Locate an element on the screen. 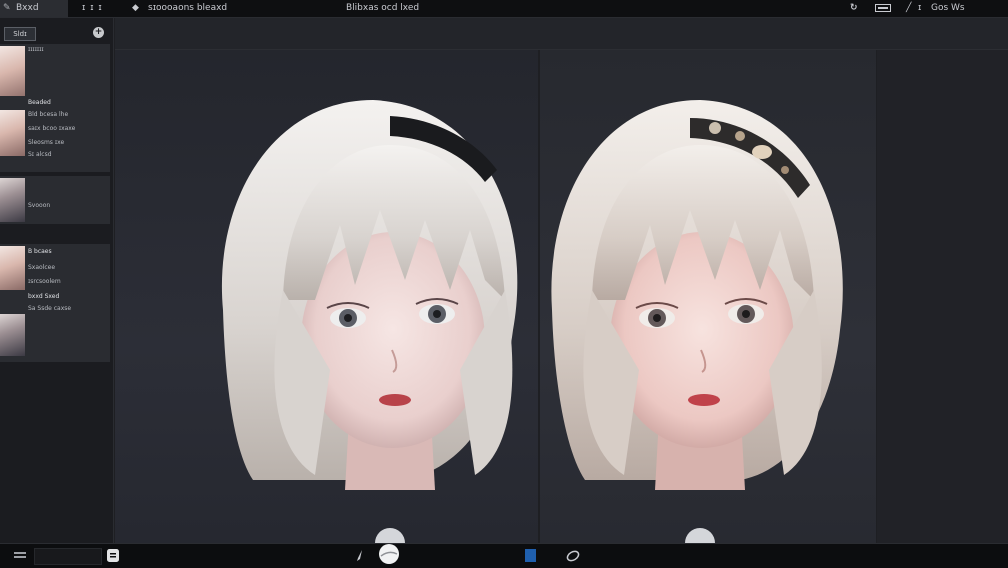 The width and height of the screenshot is (1008, 568). layer-text: ɪsrcsoolem is located at coordinates (44, 281).